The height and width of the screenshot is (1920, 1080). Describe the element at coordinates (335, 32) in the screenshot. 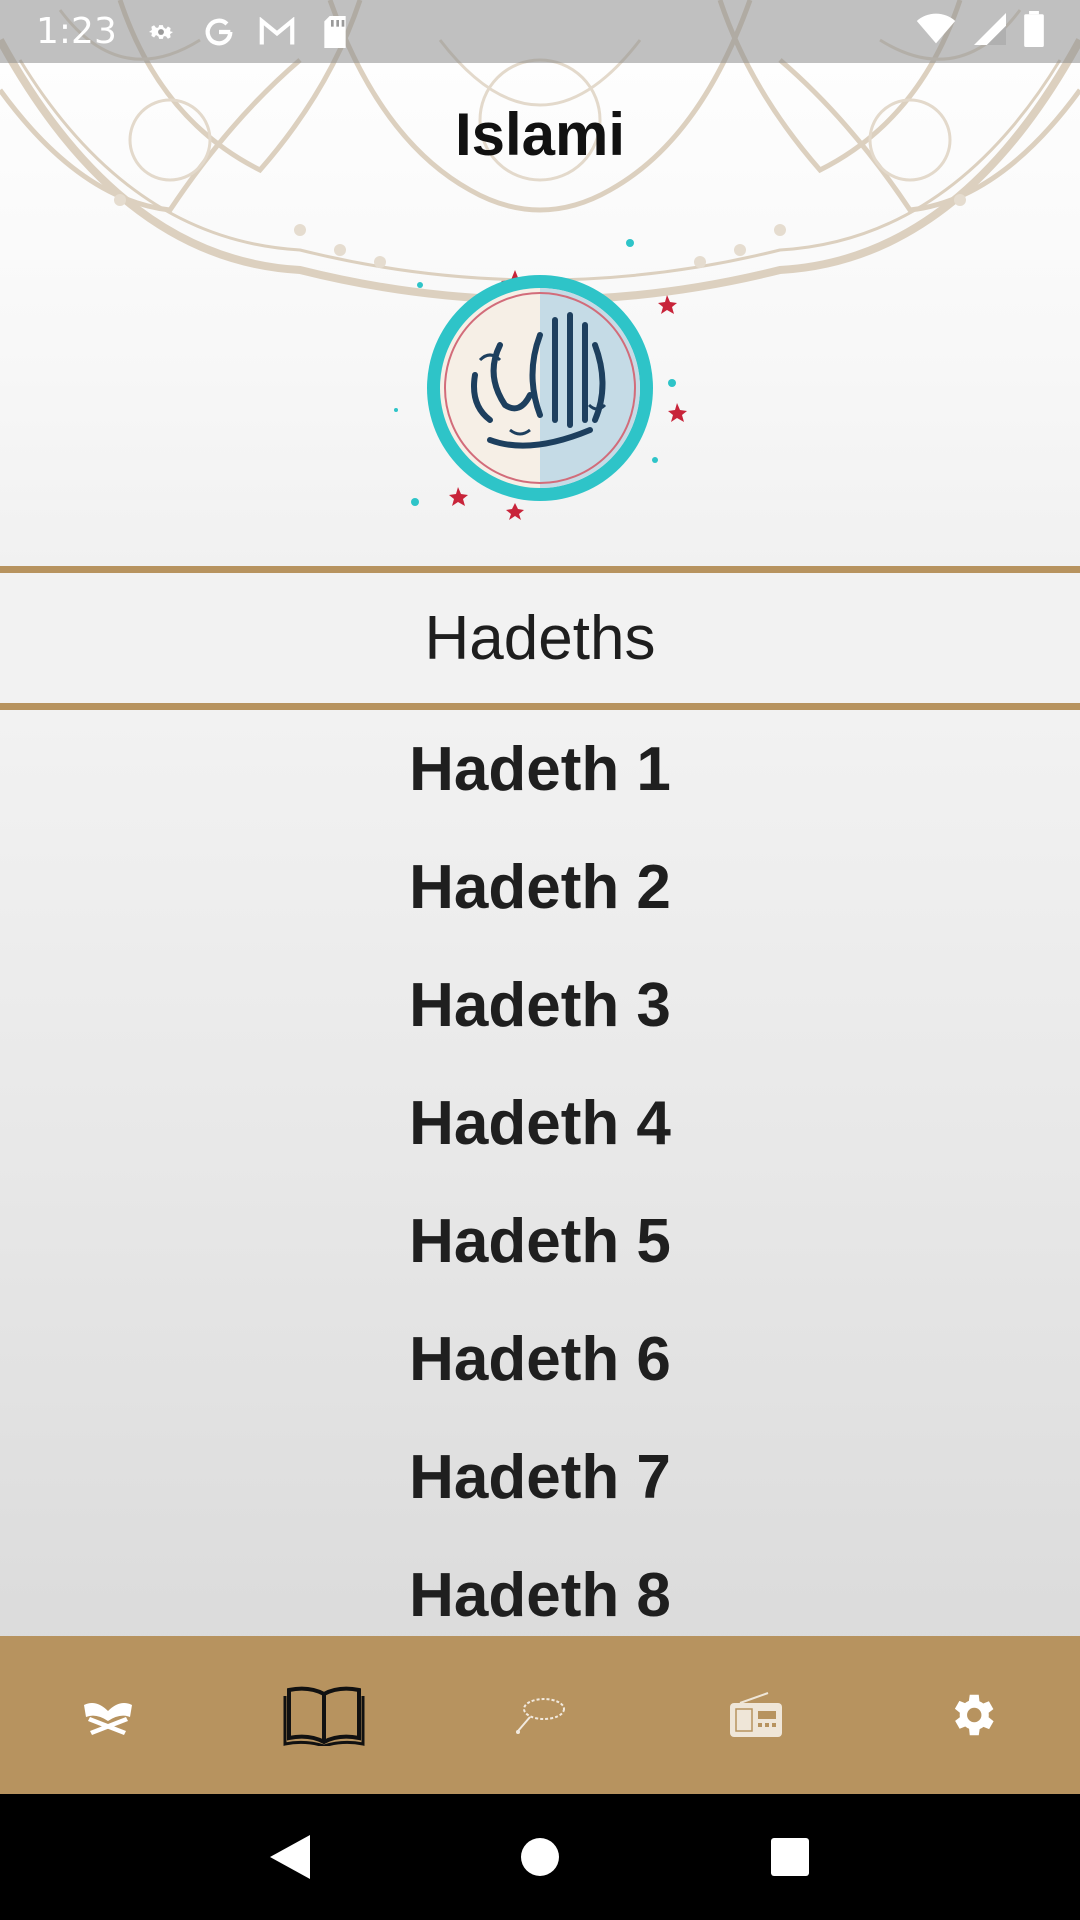

I see `sd-card-icon` at that location.